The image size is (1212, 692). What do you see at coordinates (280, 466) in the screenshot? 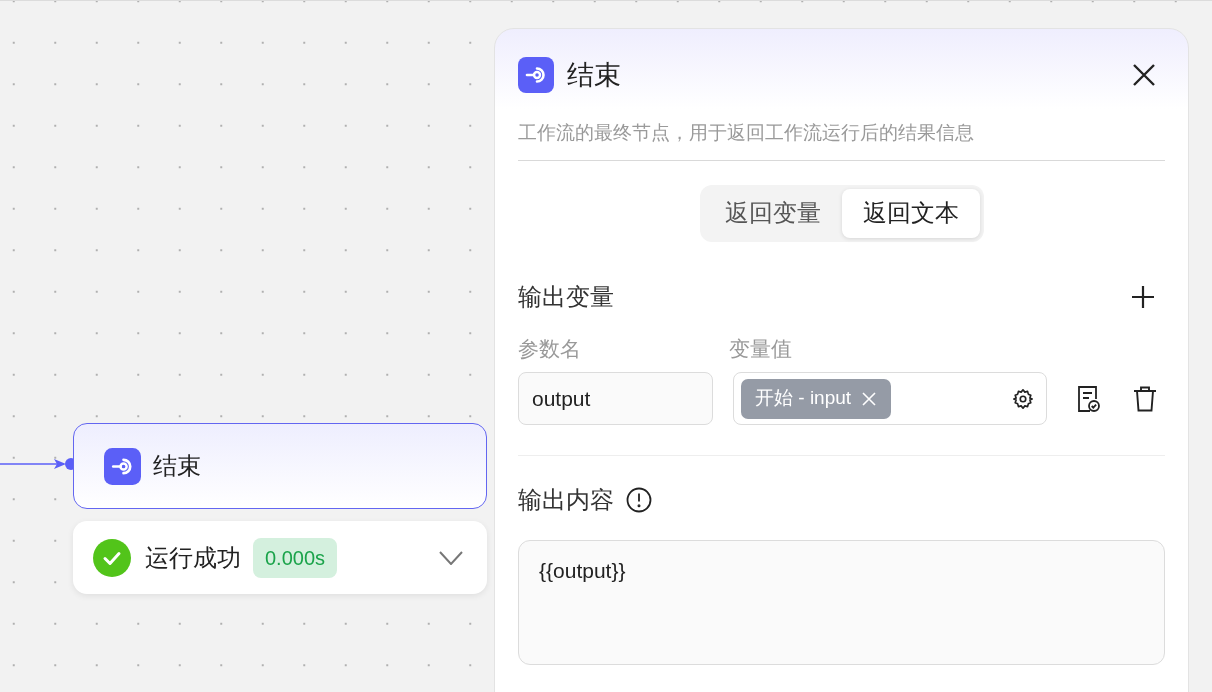
I see `end-node-card: 结束` at bounding box center [280, 466].